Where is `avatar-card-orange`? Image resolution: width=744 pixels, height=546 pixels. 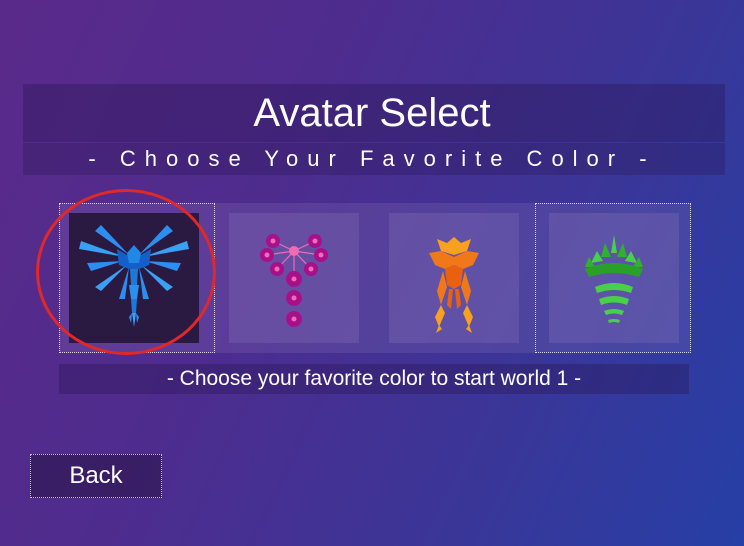
avatar-card-orange is located at coordinates (454, 278).